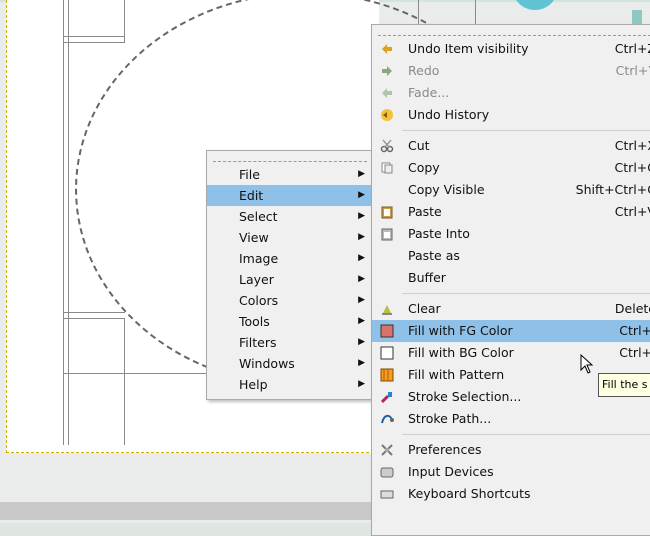  I want to click on menu-item-view: View ▶, so click(290, 237).